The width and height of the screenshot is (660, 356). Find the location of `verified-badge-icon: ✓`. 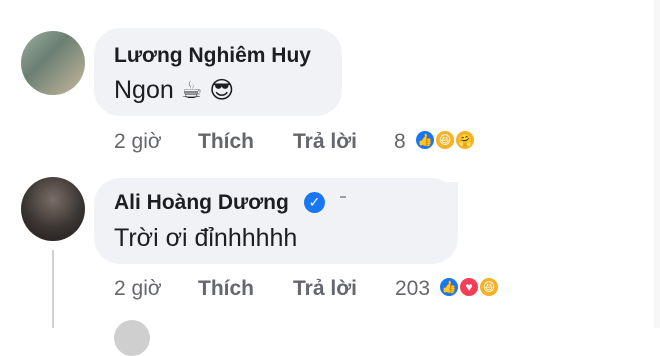

verified-badge-icon: ✓ is located at coordinates (314, 202).